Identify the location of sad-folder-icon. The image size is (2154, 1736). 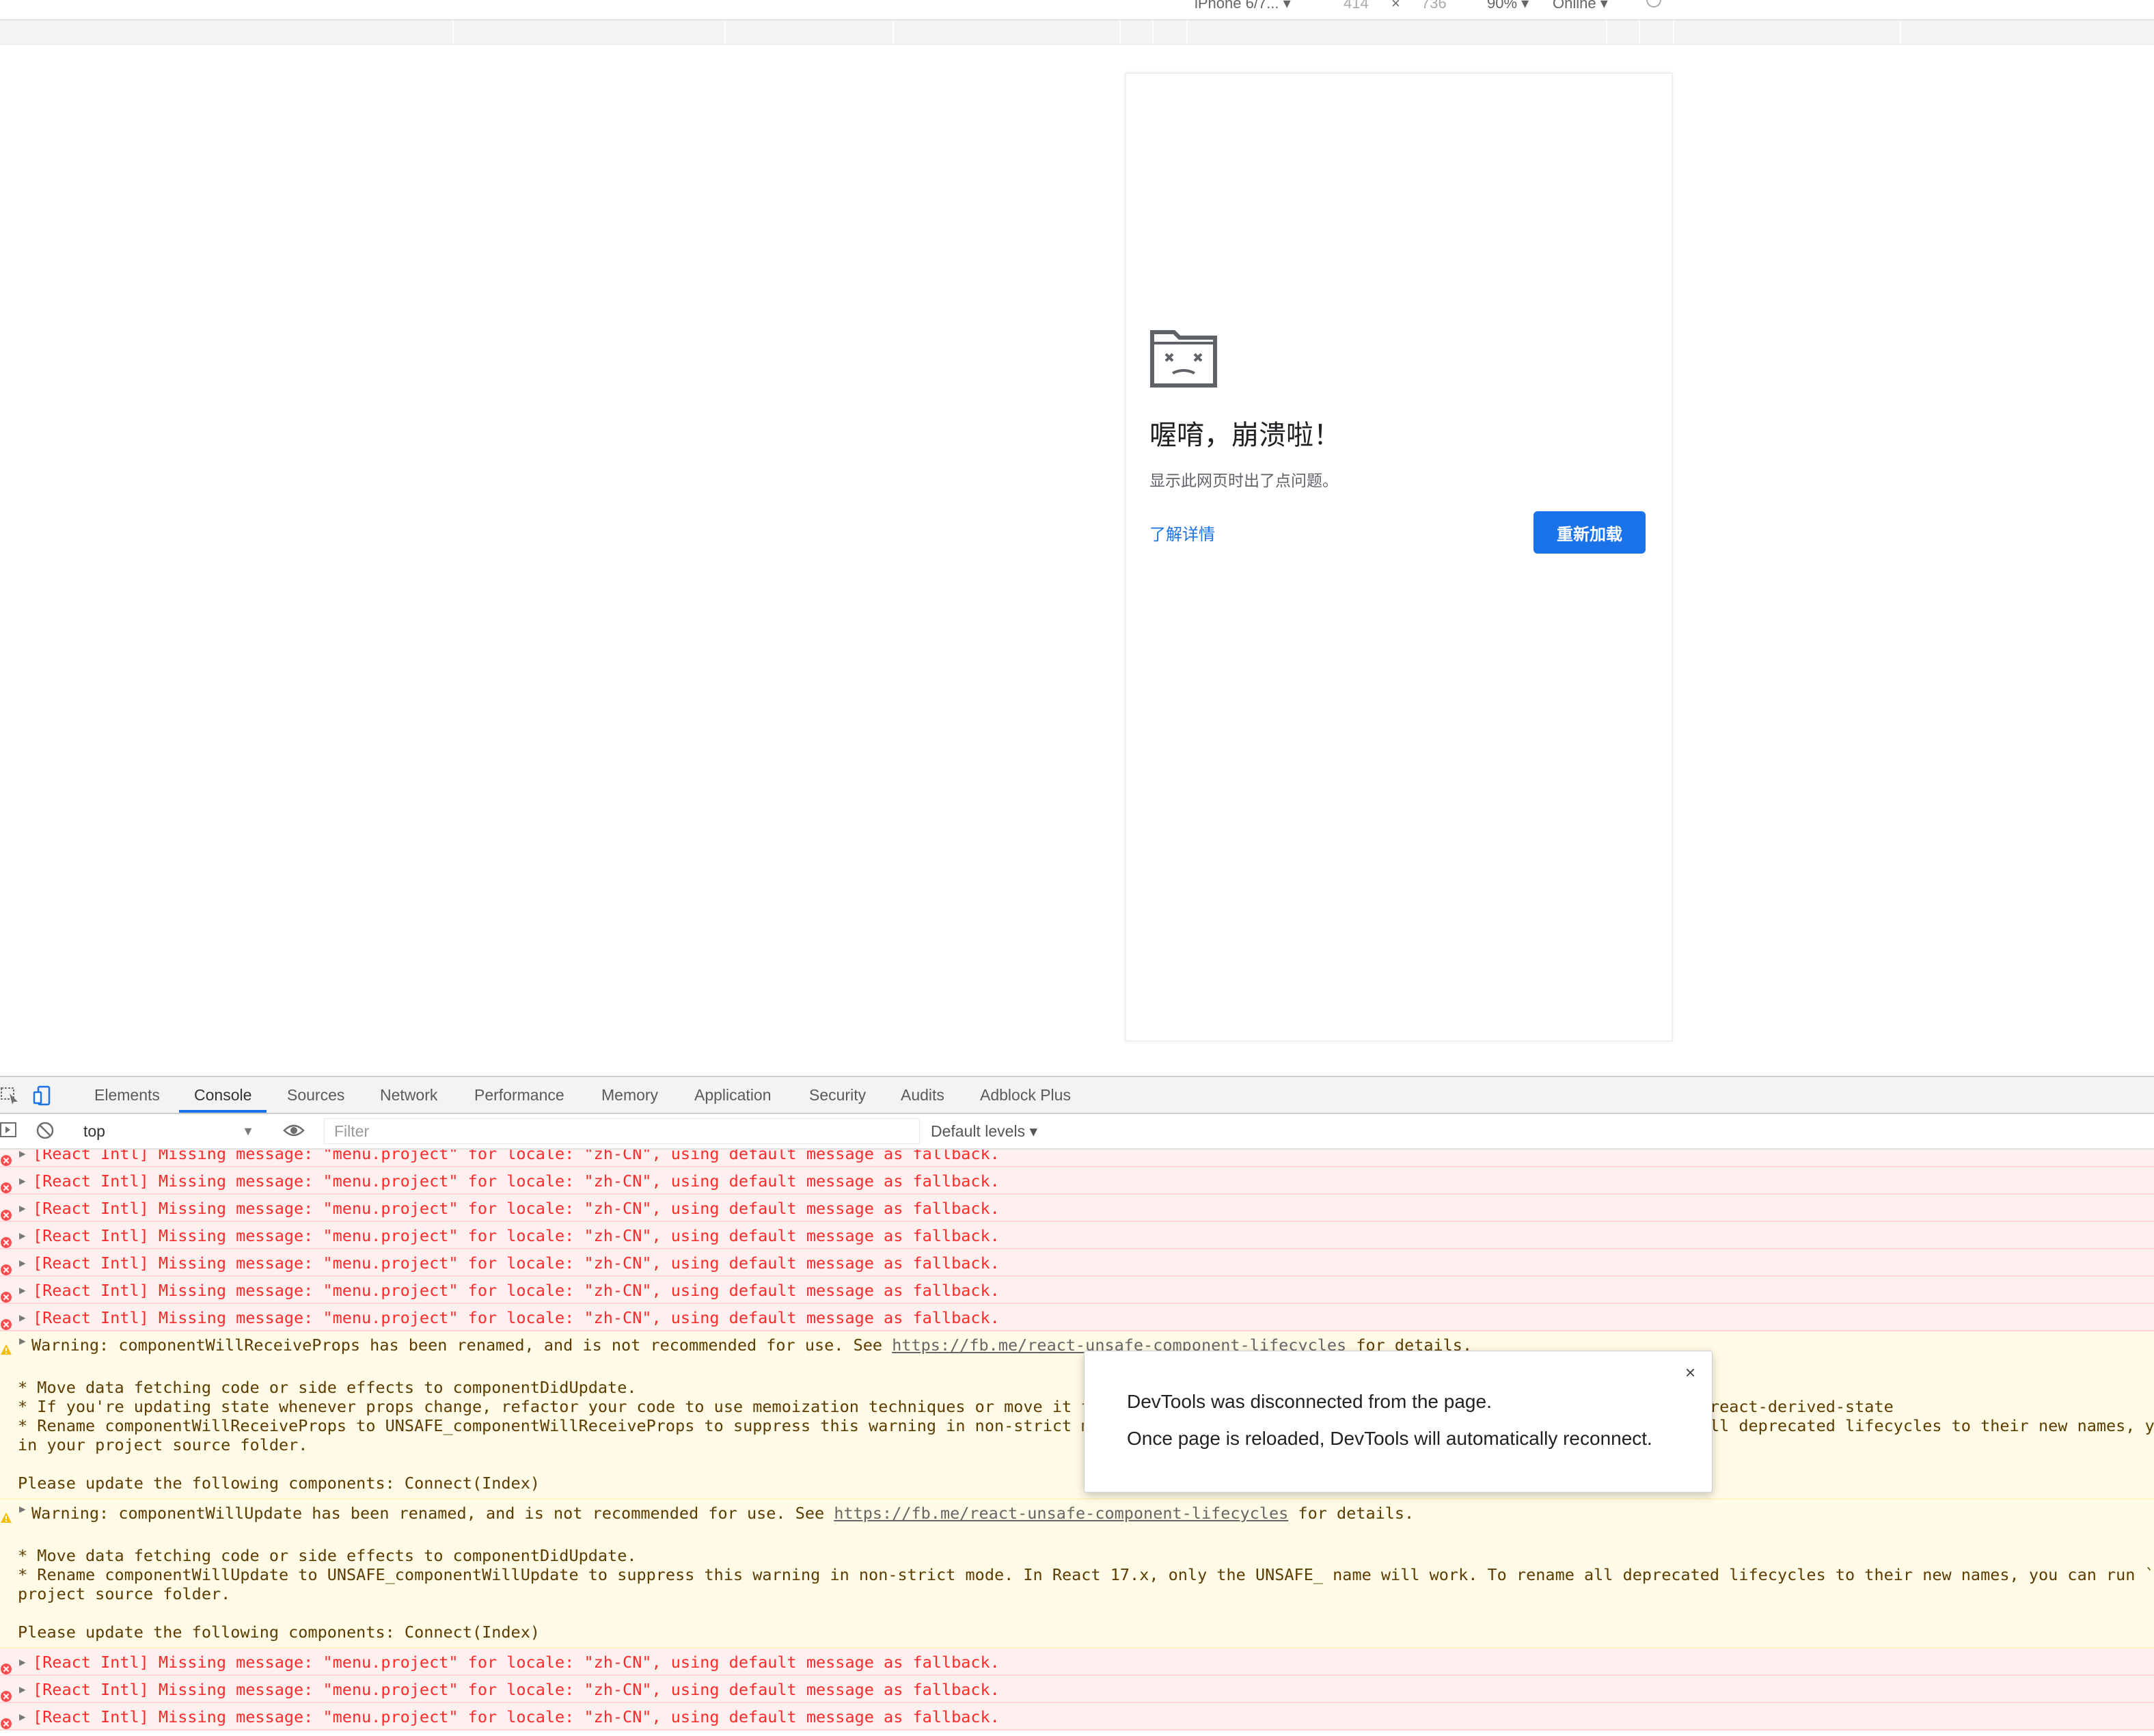
(1183, 359).